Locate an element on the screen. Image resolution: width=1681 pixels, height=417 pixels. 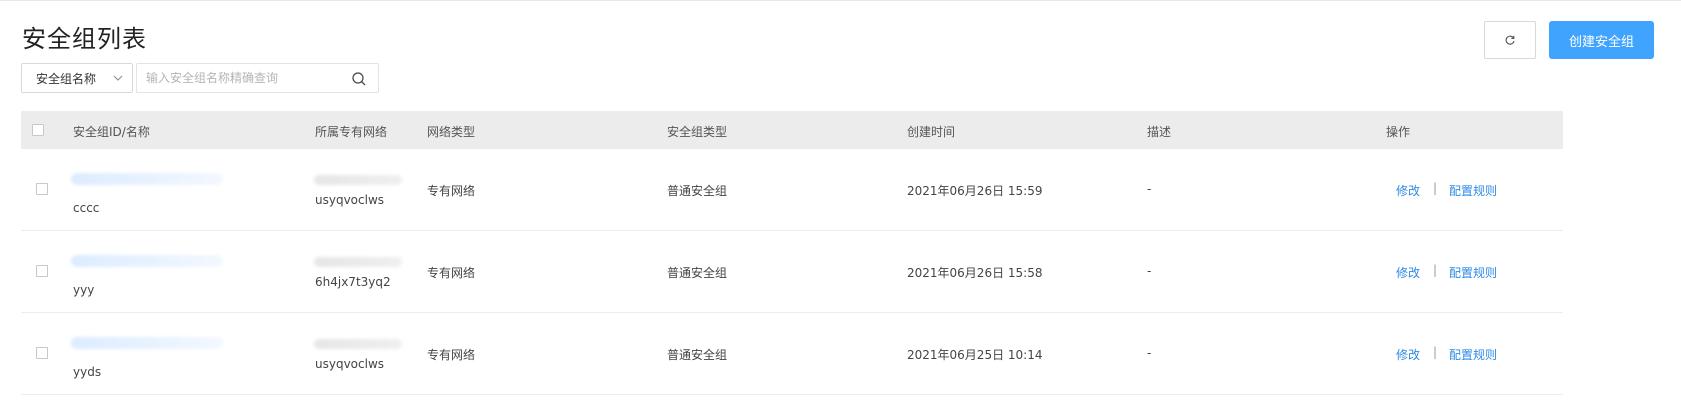
refresh-icon is located at coordinates (1510, 40).